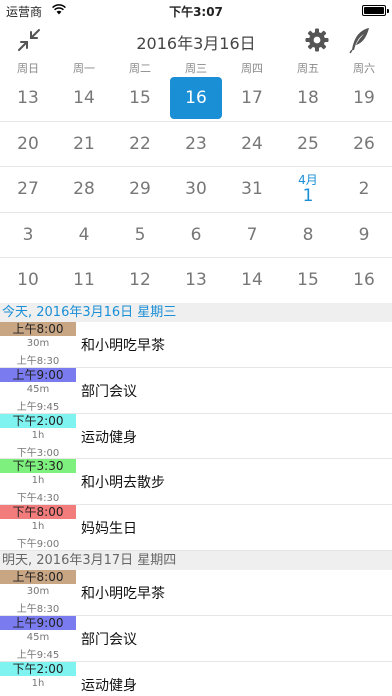 This screenshot has width=392, height=696. I want to click on calendar-day: 22, so click(140, 144).